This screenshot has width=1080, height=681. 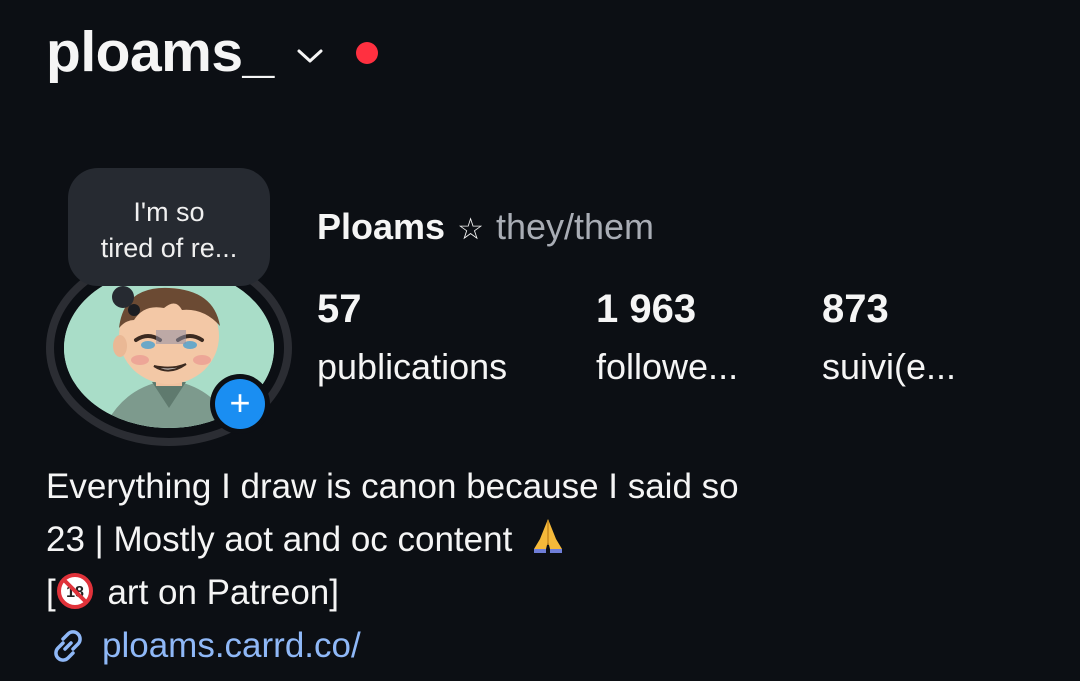 What do you see at coordinates (339, 309) in the screenshot?
I see `stat-posts-value: 57` at bounding box center [339, 309].